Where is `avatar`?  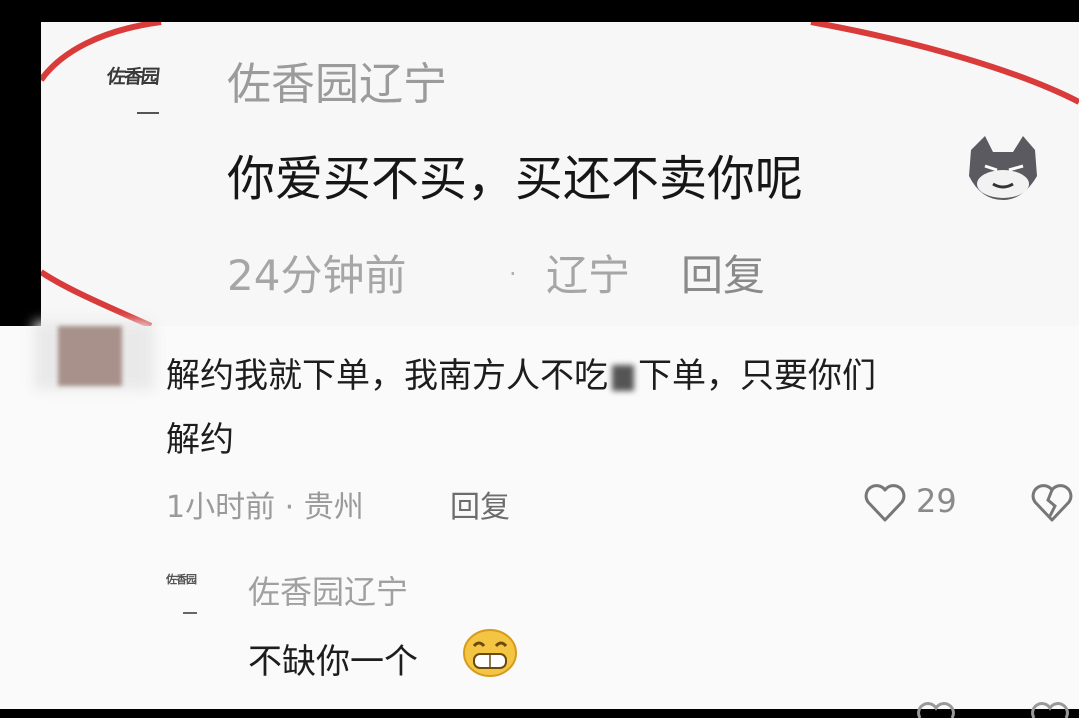
avatar is located at coordinates (90, 356).